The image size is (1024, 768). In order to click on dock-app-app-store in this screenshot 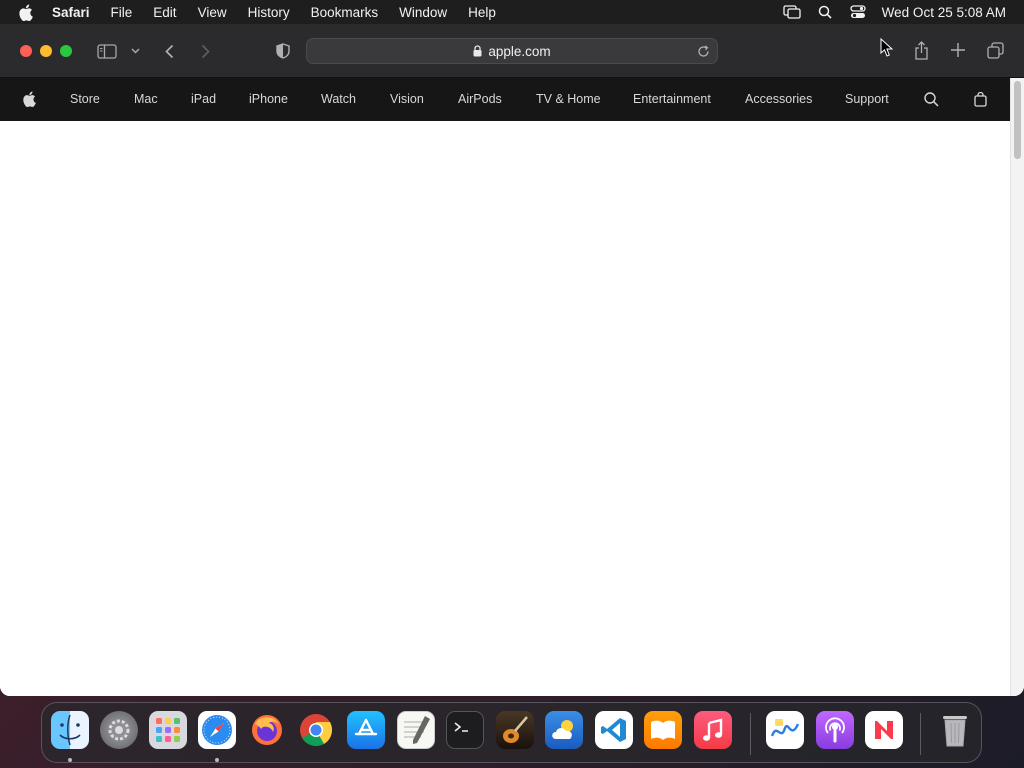, I will do `click(366, 730)`.